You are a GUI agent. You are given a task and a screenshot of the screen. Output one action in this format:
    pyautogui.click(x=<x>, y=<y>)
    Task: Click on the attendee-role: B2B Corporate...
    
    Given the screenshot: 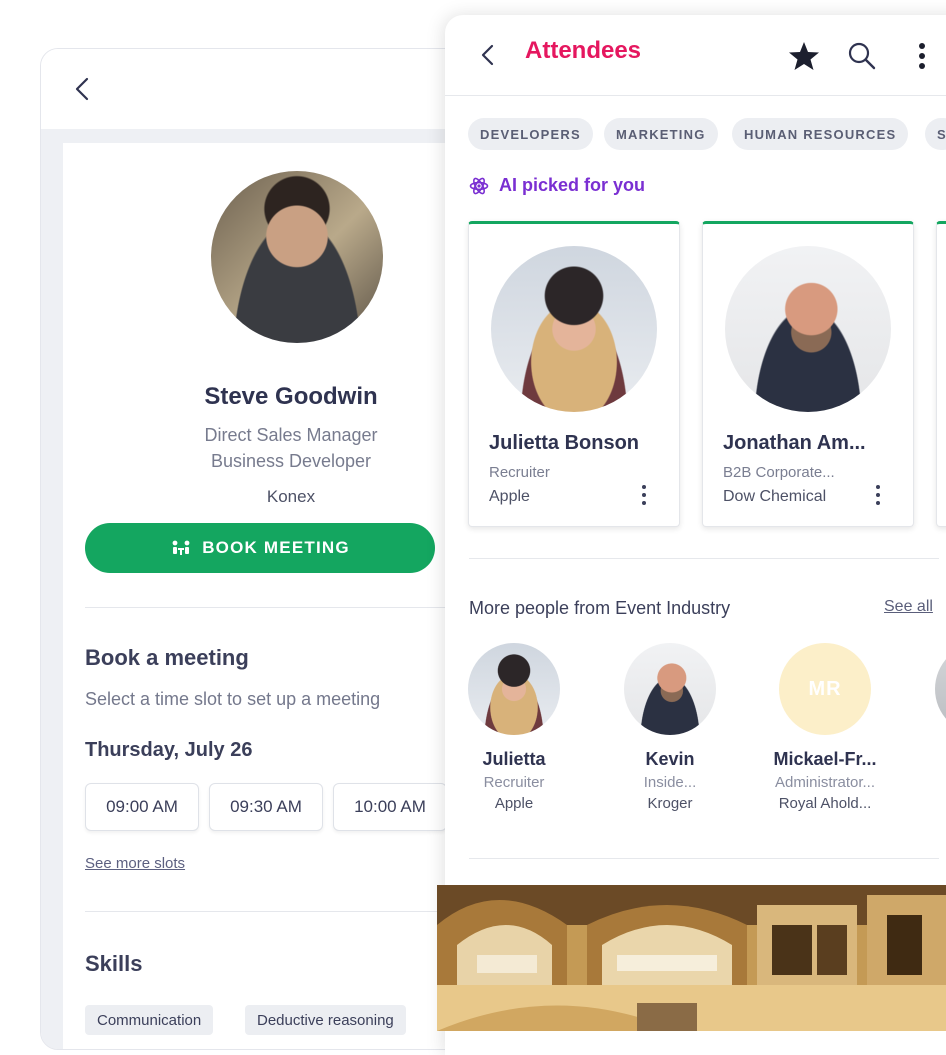 What is the action you would take?
    pyautogui.click(x=779, y=472)
    